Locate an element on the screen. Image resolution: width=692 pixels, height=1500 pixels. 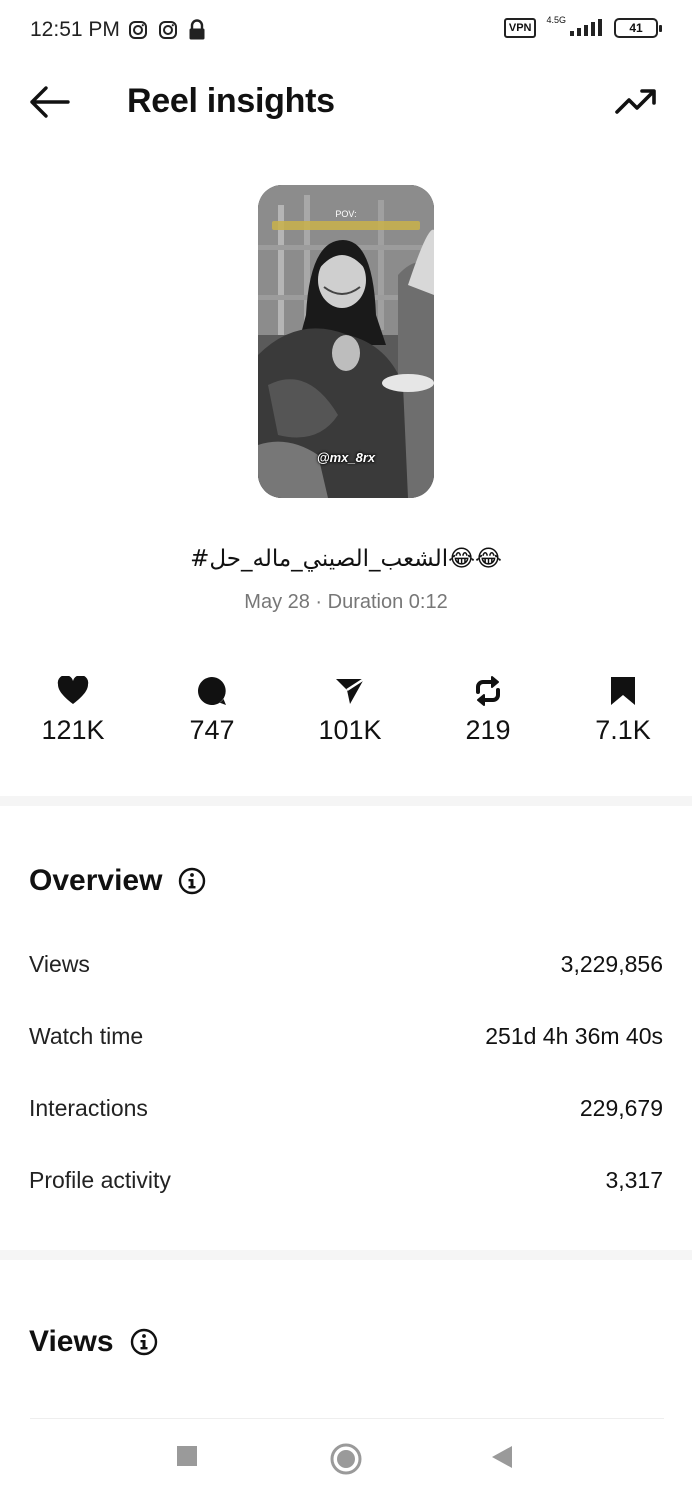
home-button is located at coordinates (346, 1461).